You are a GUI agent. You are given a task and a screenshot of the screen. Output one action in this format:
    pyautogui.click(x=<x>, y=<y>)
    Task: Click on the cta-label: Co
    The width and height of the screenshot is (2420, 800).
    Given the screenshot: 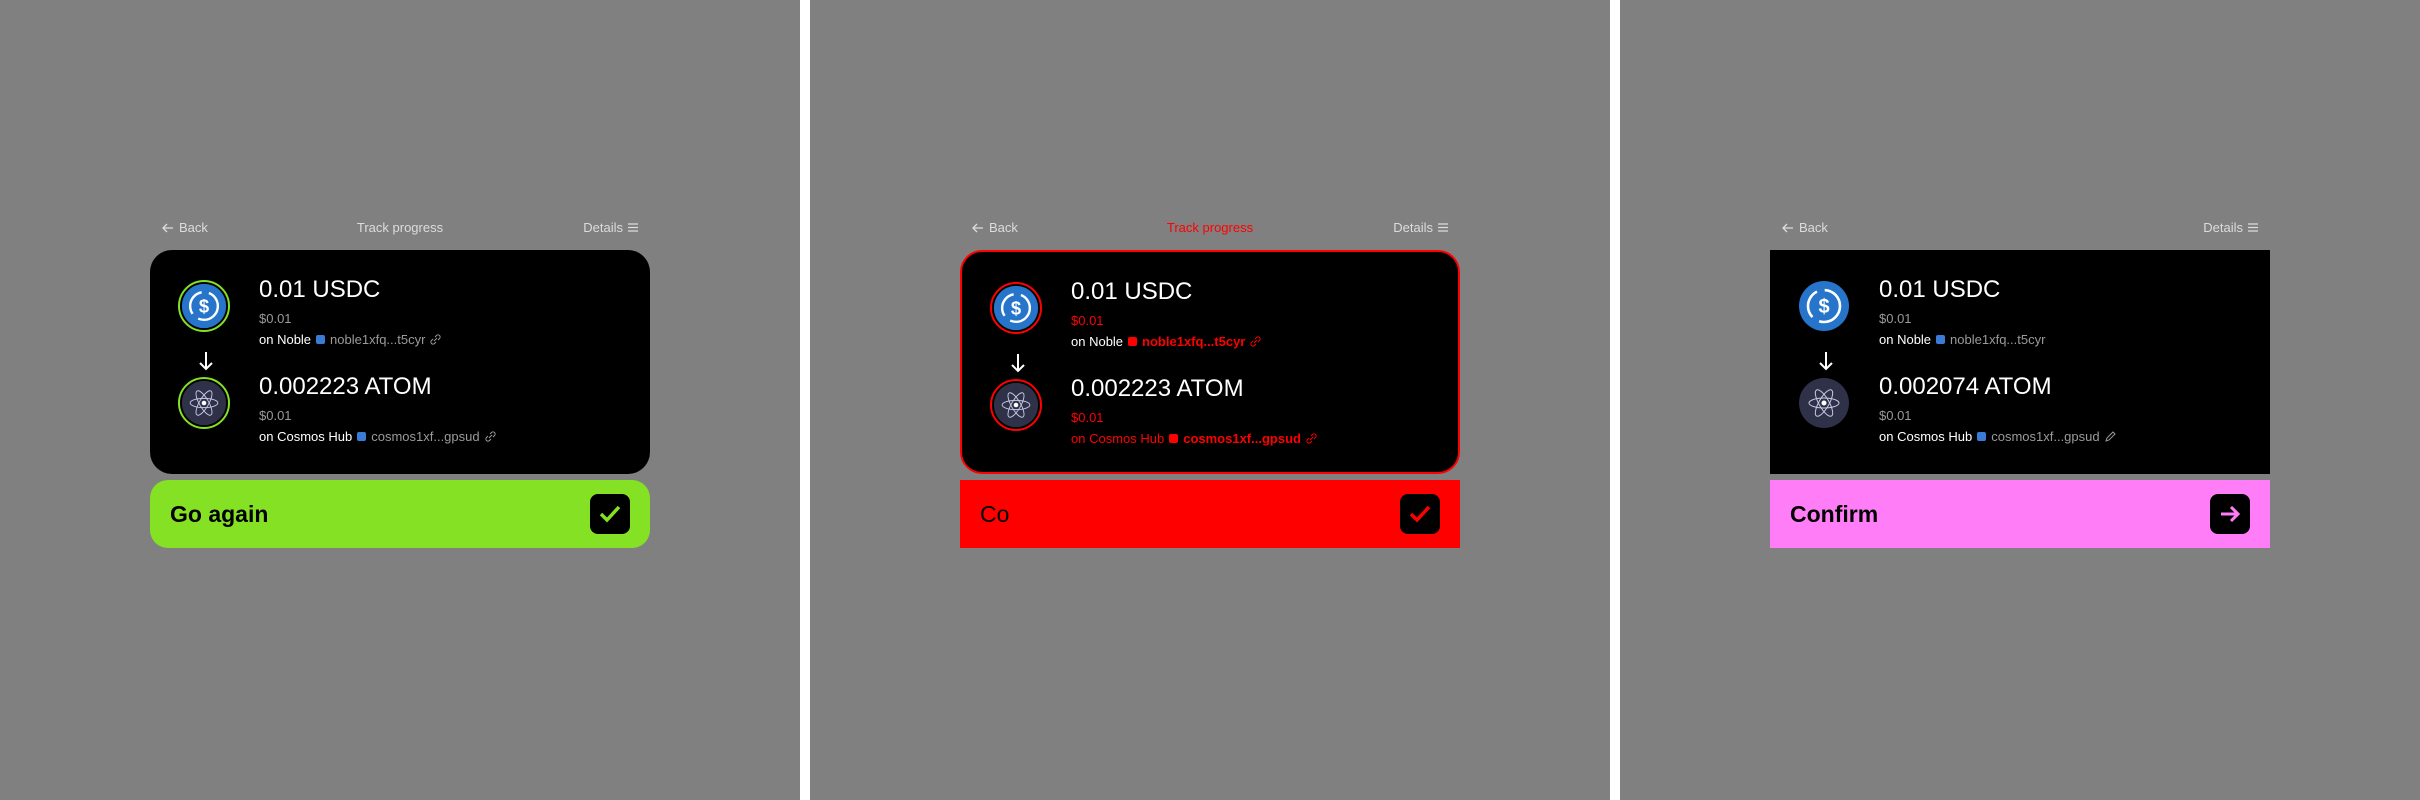 What is the action you would take?
    pyautogui.click(x=995, y=514)
    